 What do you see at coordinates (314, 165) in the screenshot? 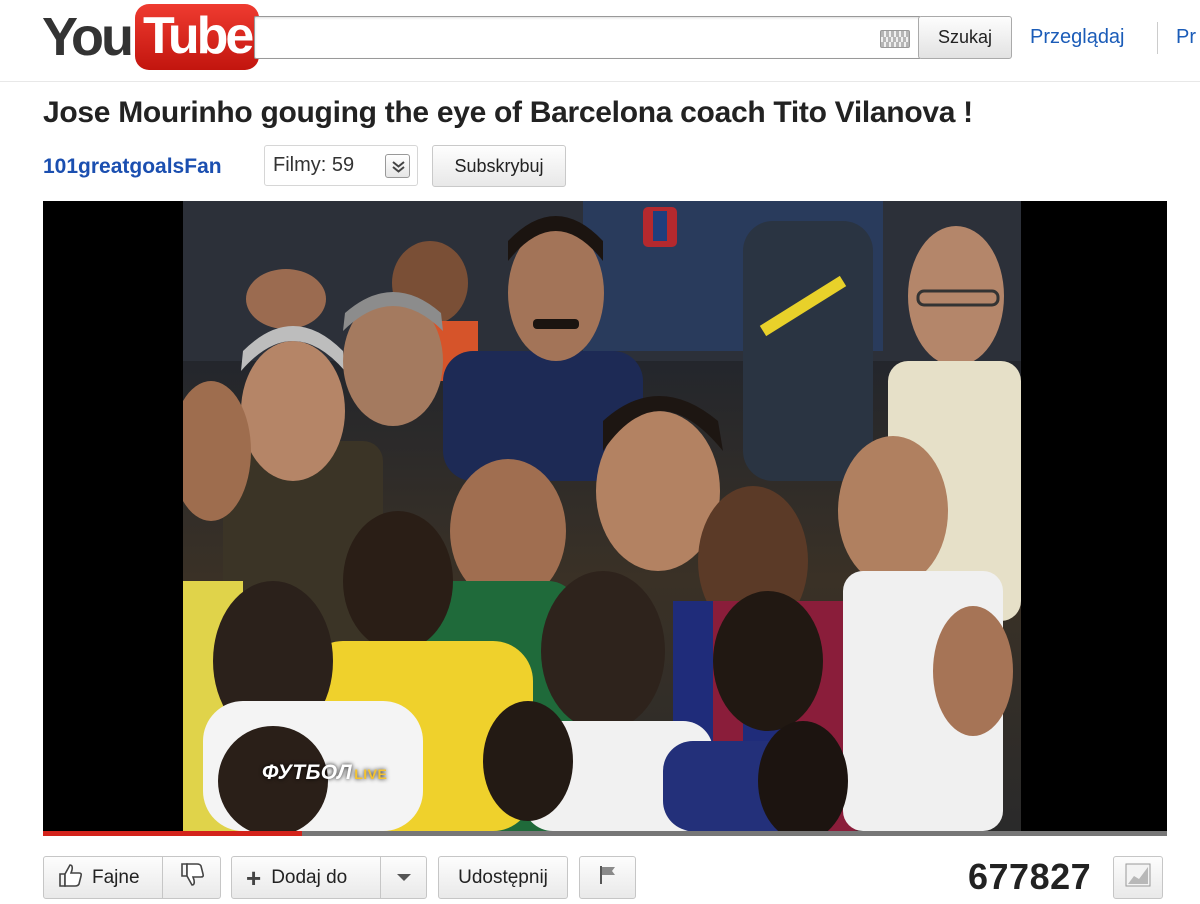
I see `films-count-label: Filmy: 59` at bounding box center [314, 165].